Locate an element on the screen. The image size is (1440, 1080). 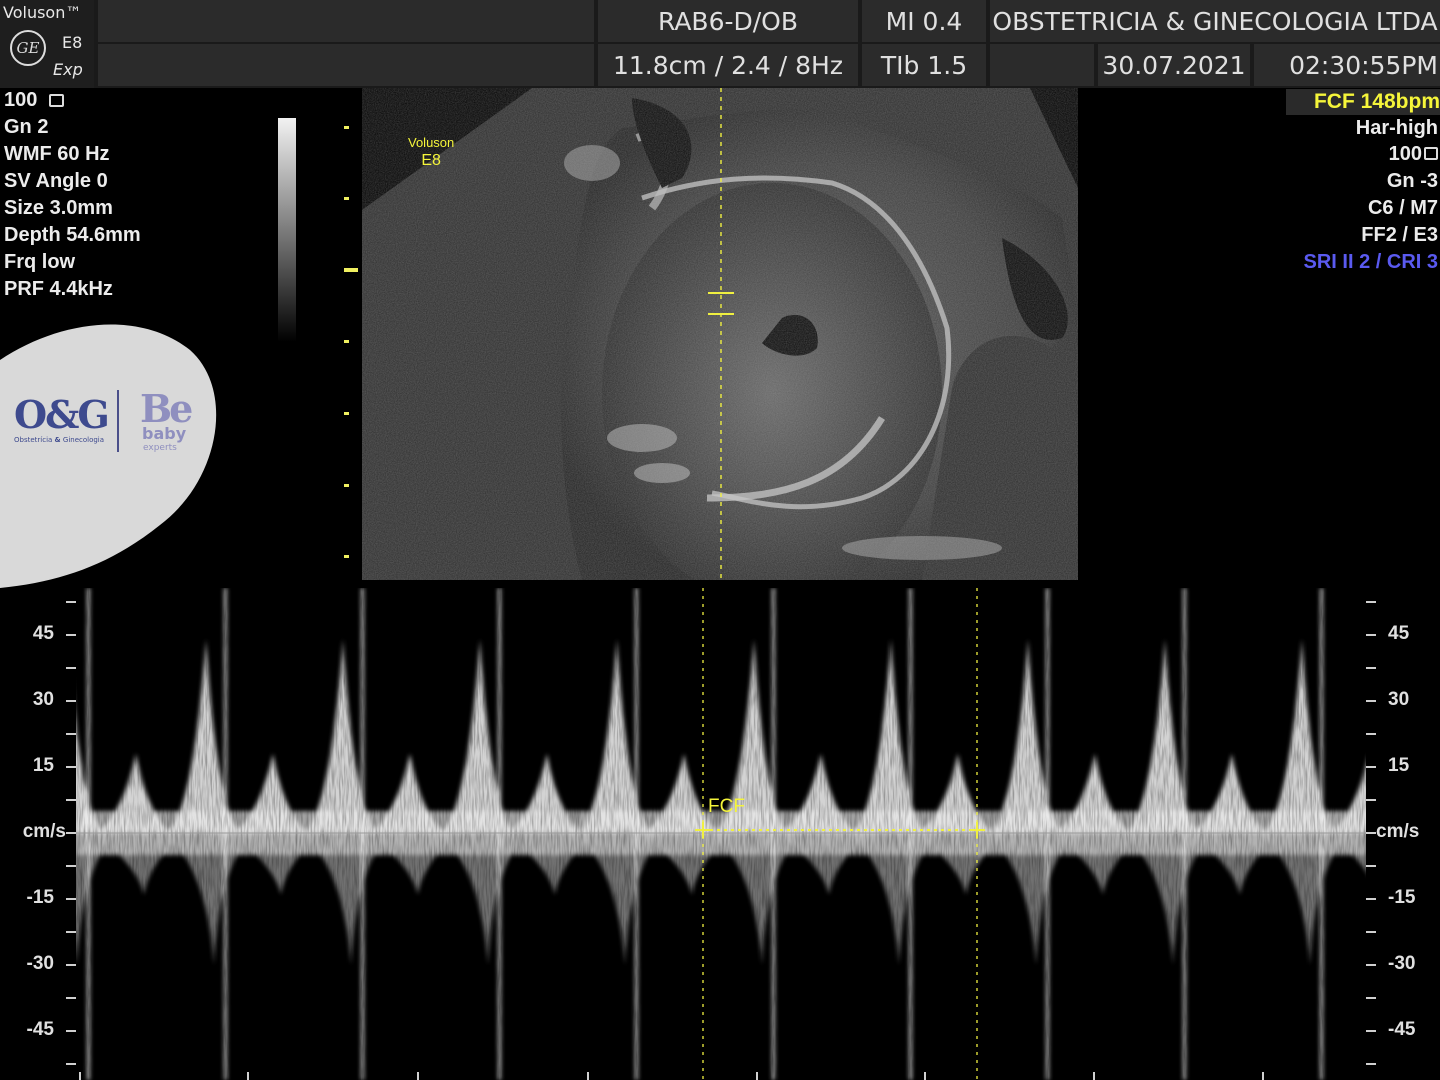
power-right-value: 100 is located at coordinates (1413, 154).